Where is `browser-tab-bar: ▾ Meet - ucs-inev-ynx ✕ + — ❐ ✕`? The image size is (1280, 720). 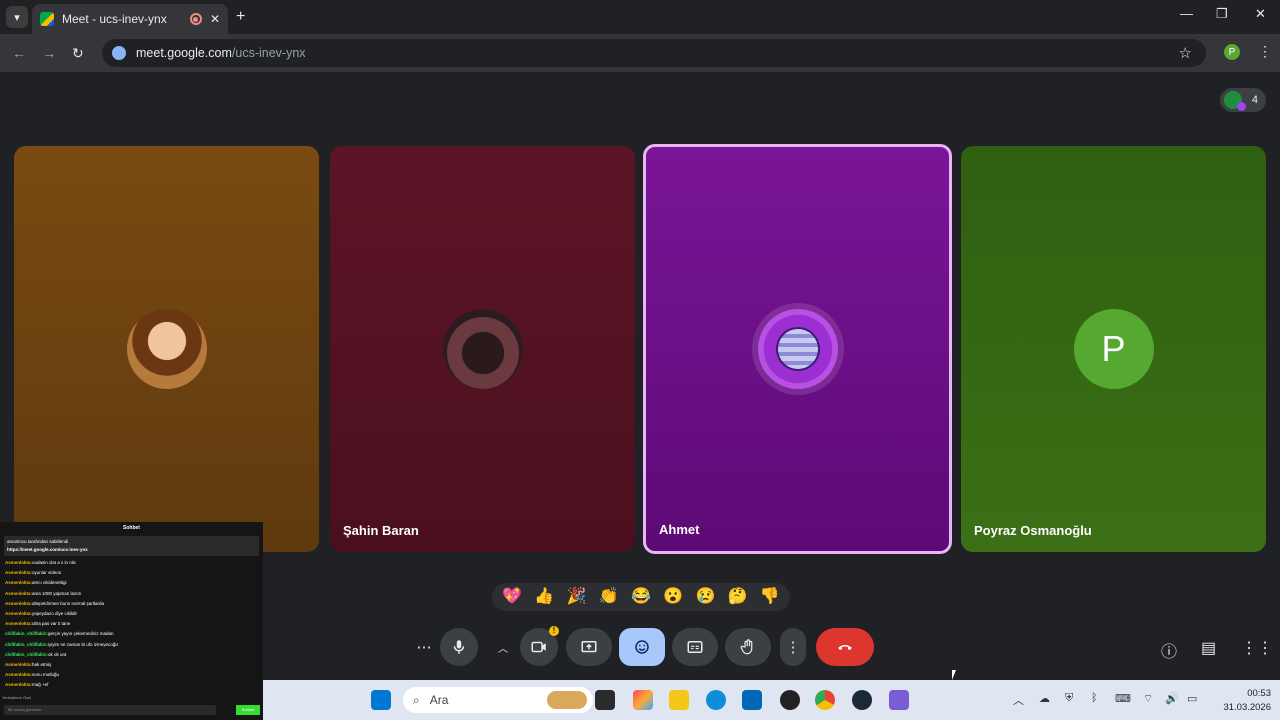
browser-tab-bar: ▾ Meet - ucs-inev-ynx ✕ + — ❐ ✕ is located at coordinates (640, 17).